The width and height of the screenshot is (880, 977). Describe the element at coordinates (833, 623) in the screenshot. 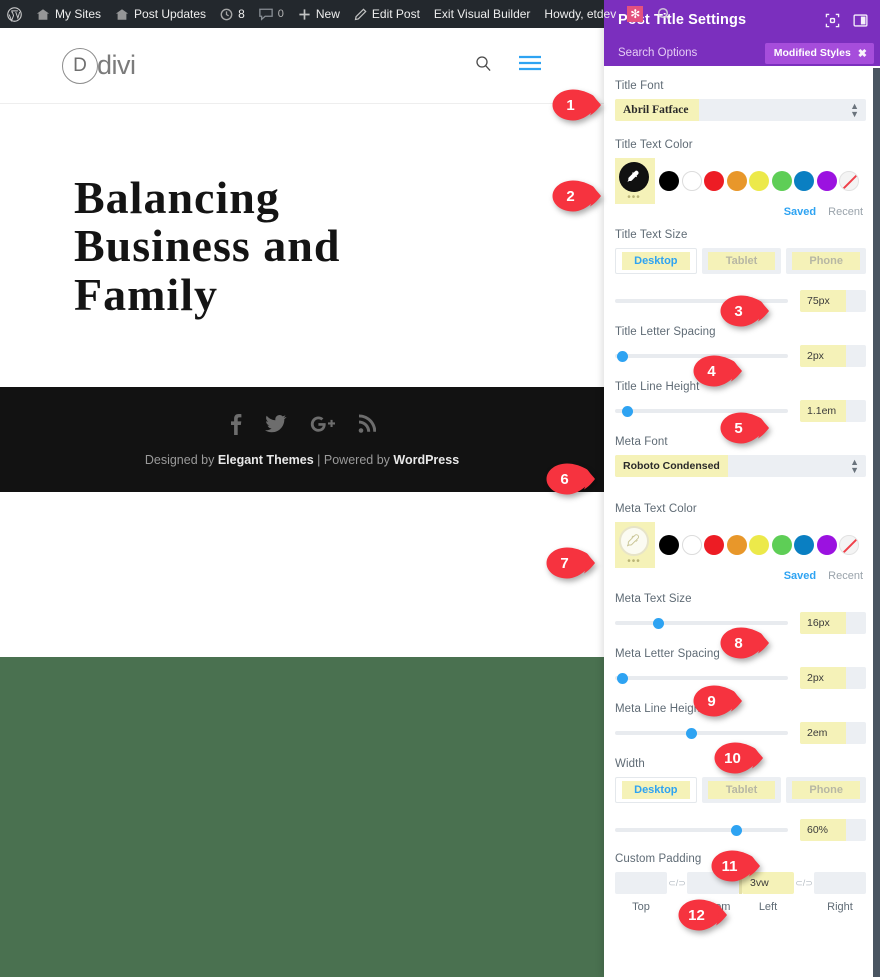

I see `meta-text-size-input: 16px` at that location.